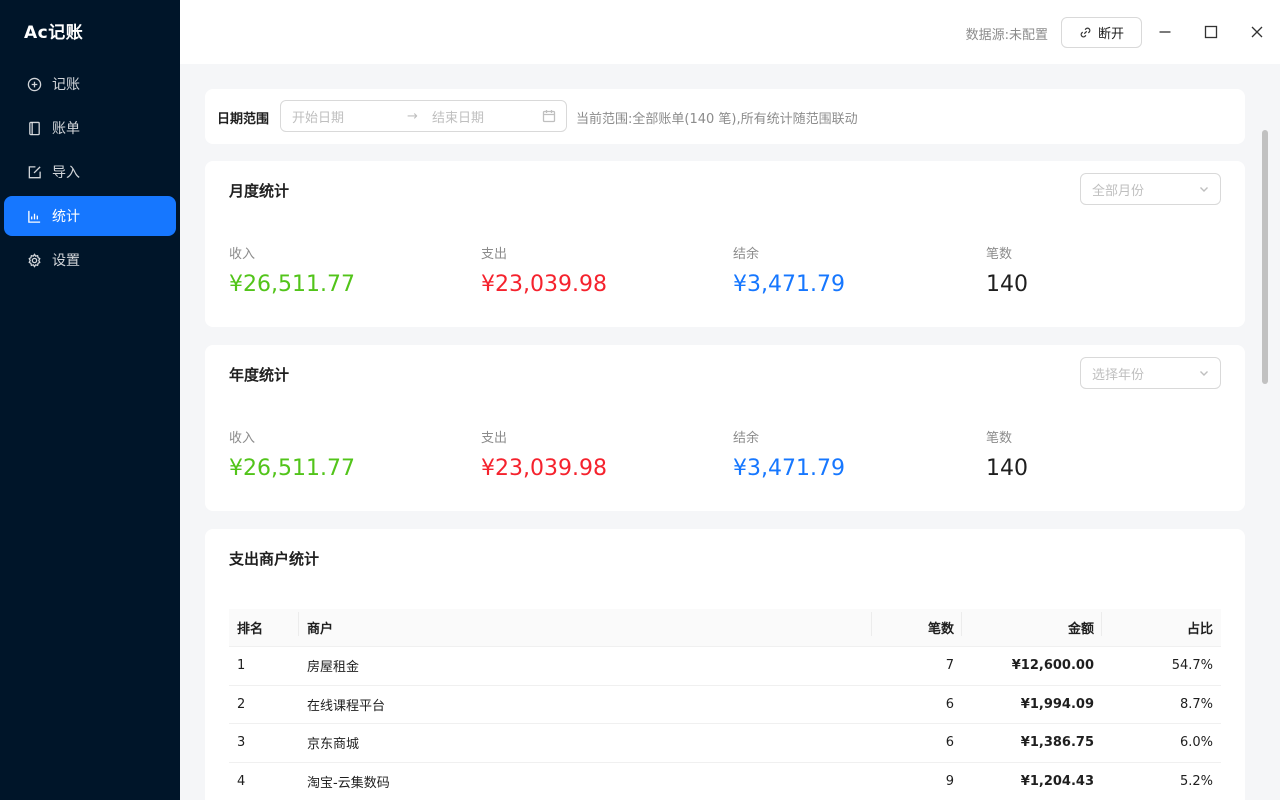  I want to click on table-row: 1 房屋租金 7 ¥12,600.00 54.7%, so click(725, 666).